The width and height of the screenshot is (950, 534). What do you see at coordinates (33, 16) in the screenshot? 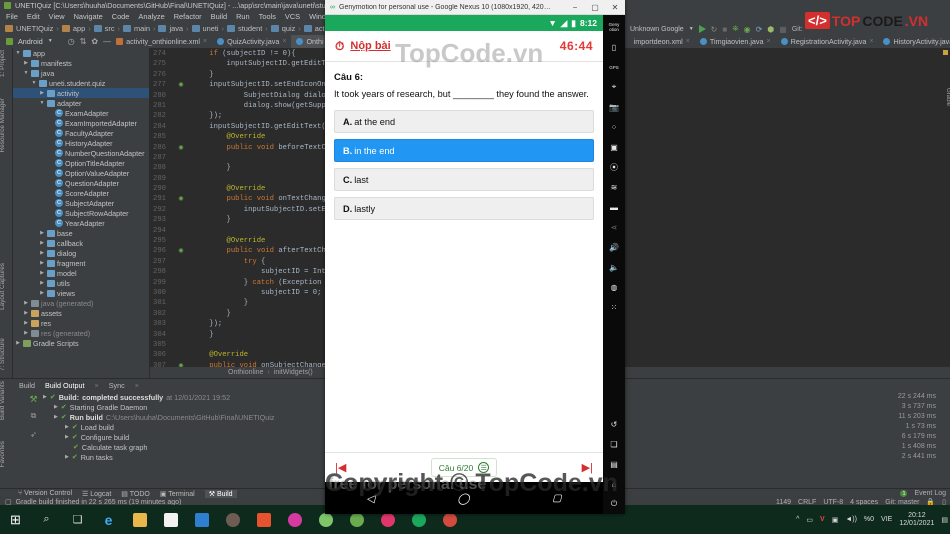
I see `menu-edit: Edit` at bounding box center [33, 16].